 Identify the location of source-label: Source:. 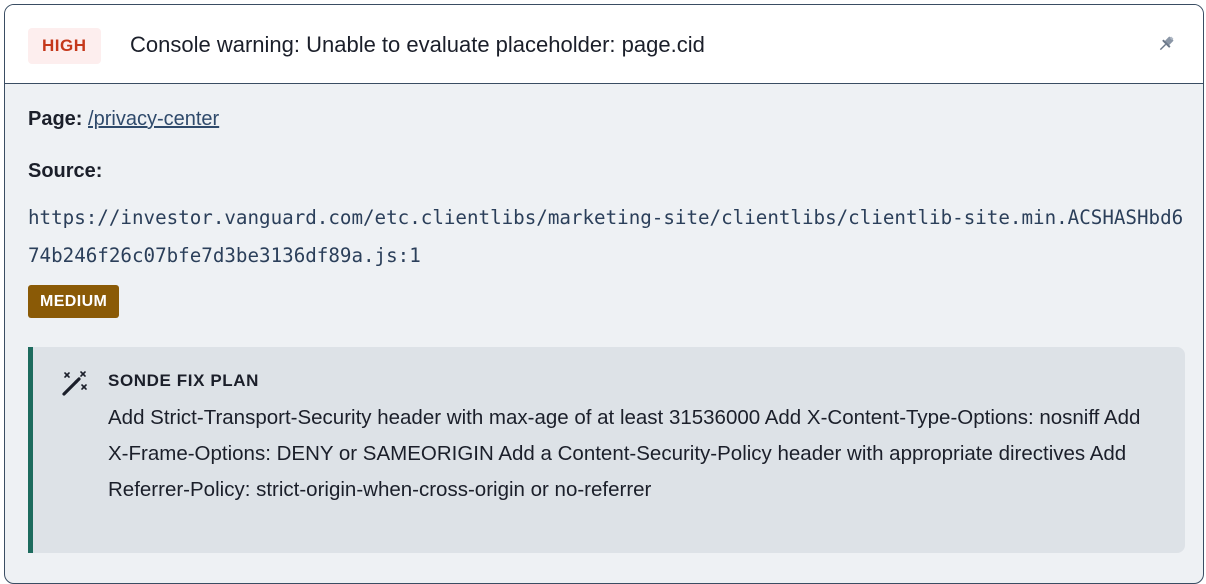
(65, 171).